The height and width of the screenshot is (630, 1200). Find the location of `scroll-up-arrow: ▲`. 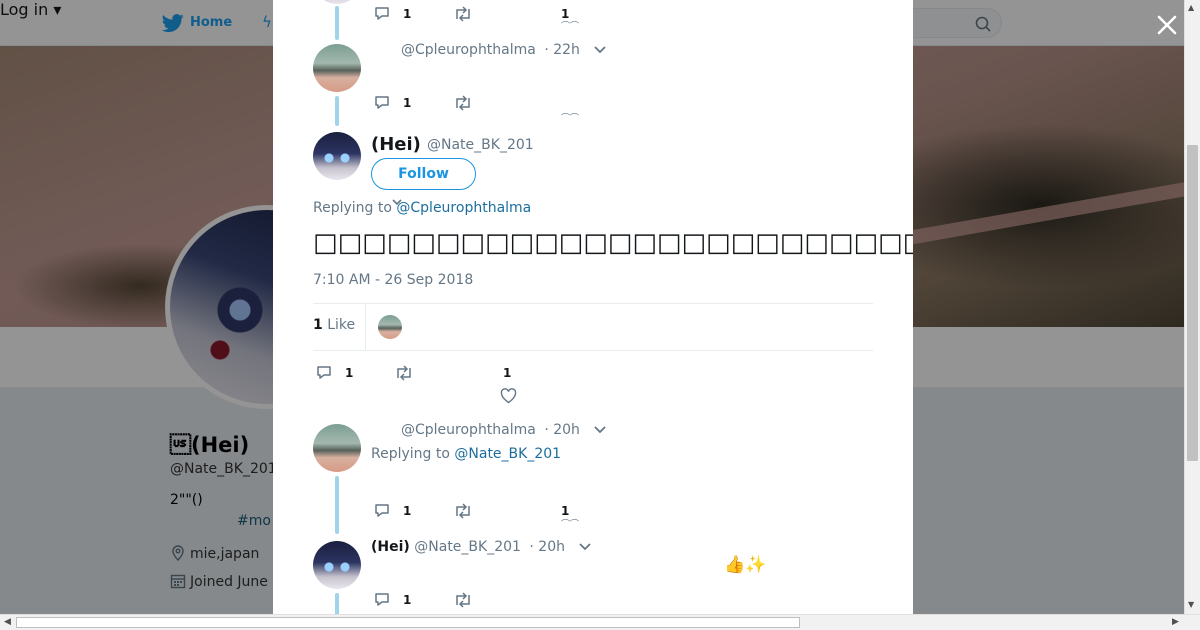

scroll-up-arrow: ▲ is located at coordinates (1191, 7).